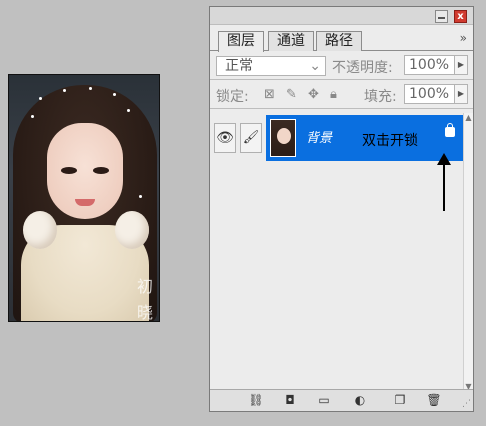 The image size is (486, 426). I want to click on delete-layer-icon: 🗑︎, so click(434, 400).